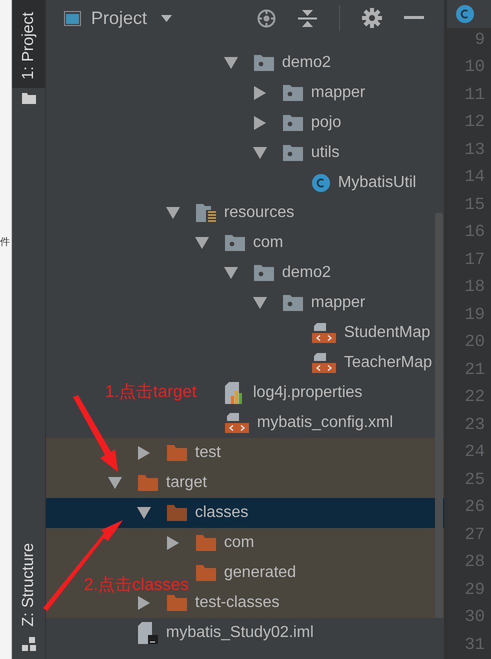 The image size is (491, 659). Describe the element at coordinates (240, 633) in the screenshot. I see `tree-item: mybatis_Study02.iml` at that location.